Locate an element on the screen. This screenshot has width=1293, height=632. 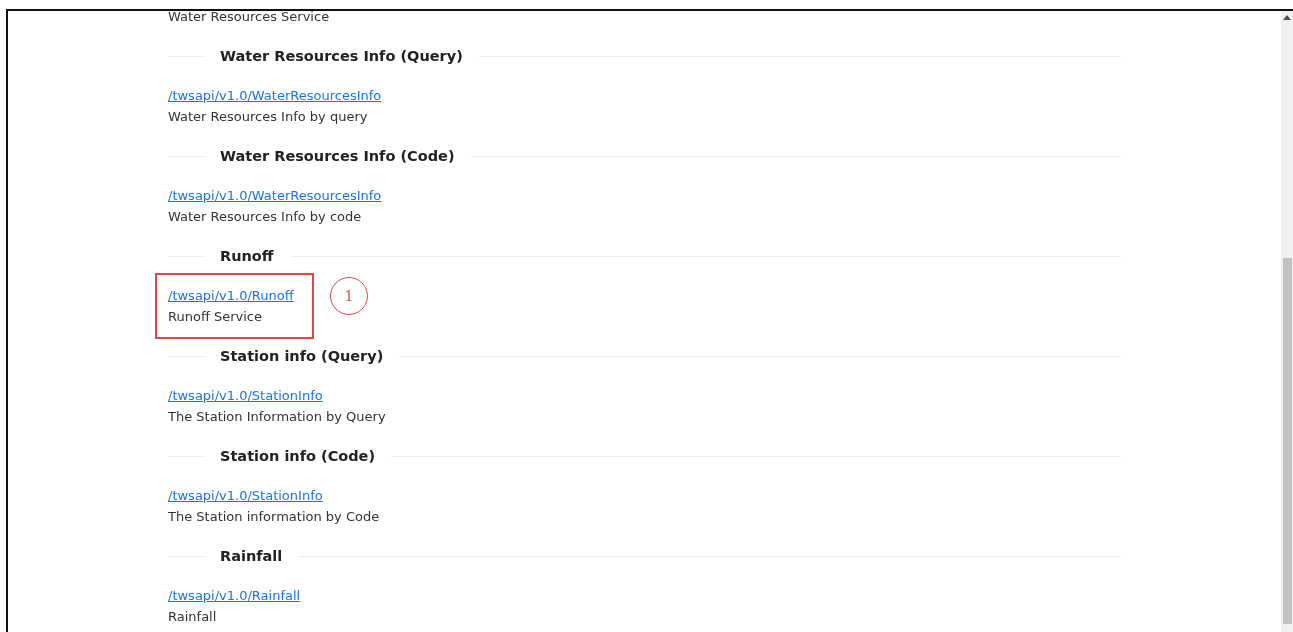
endpoint-link: /twsapi/v1.0/Rainfall is located at coordinates (234, 595).